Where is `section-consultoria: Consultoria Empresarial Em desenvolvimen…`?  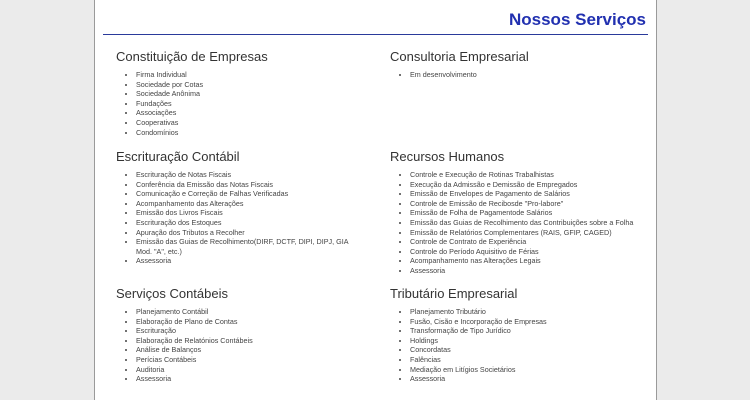 section-consultoria: Consultoria Empresarial Em desenvolvimen… is located at coordinates (515, 64).